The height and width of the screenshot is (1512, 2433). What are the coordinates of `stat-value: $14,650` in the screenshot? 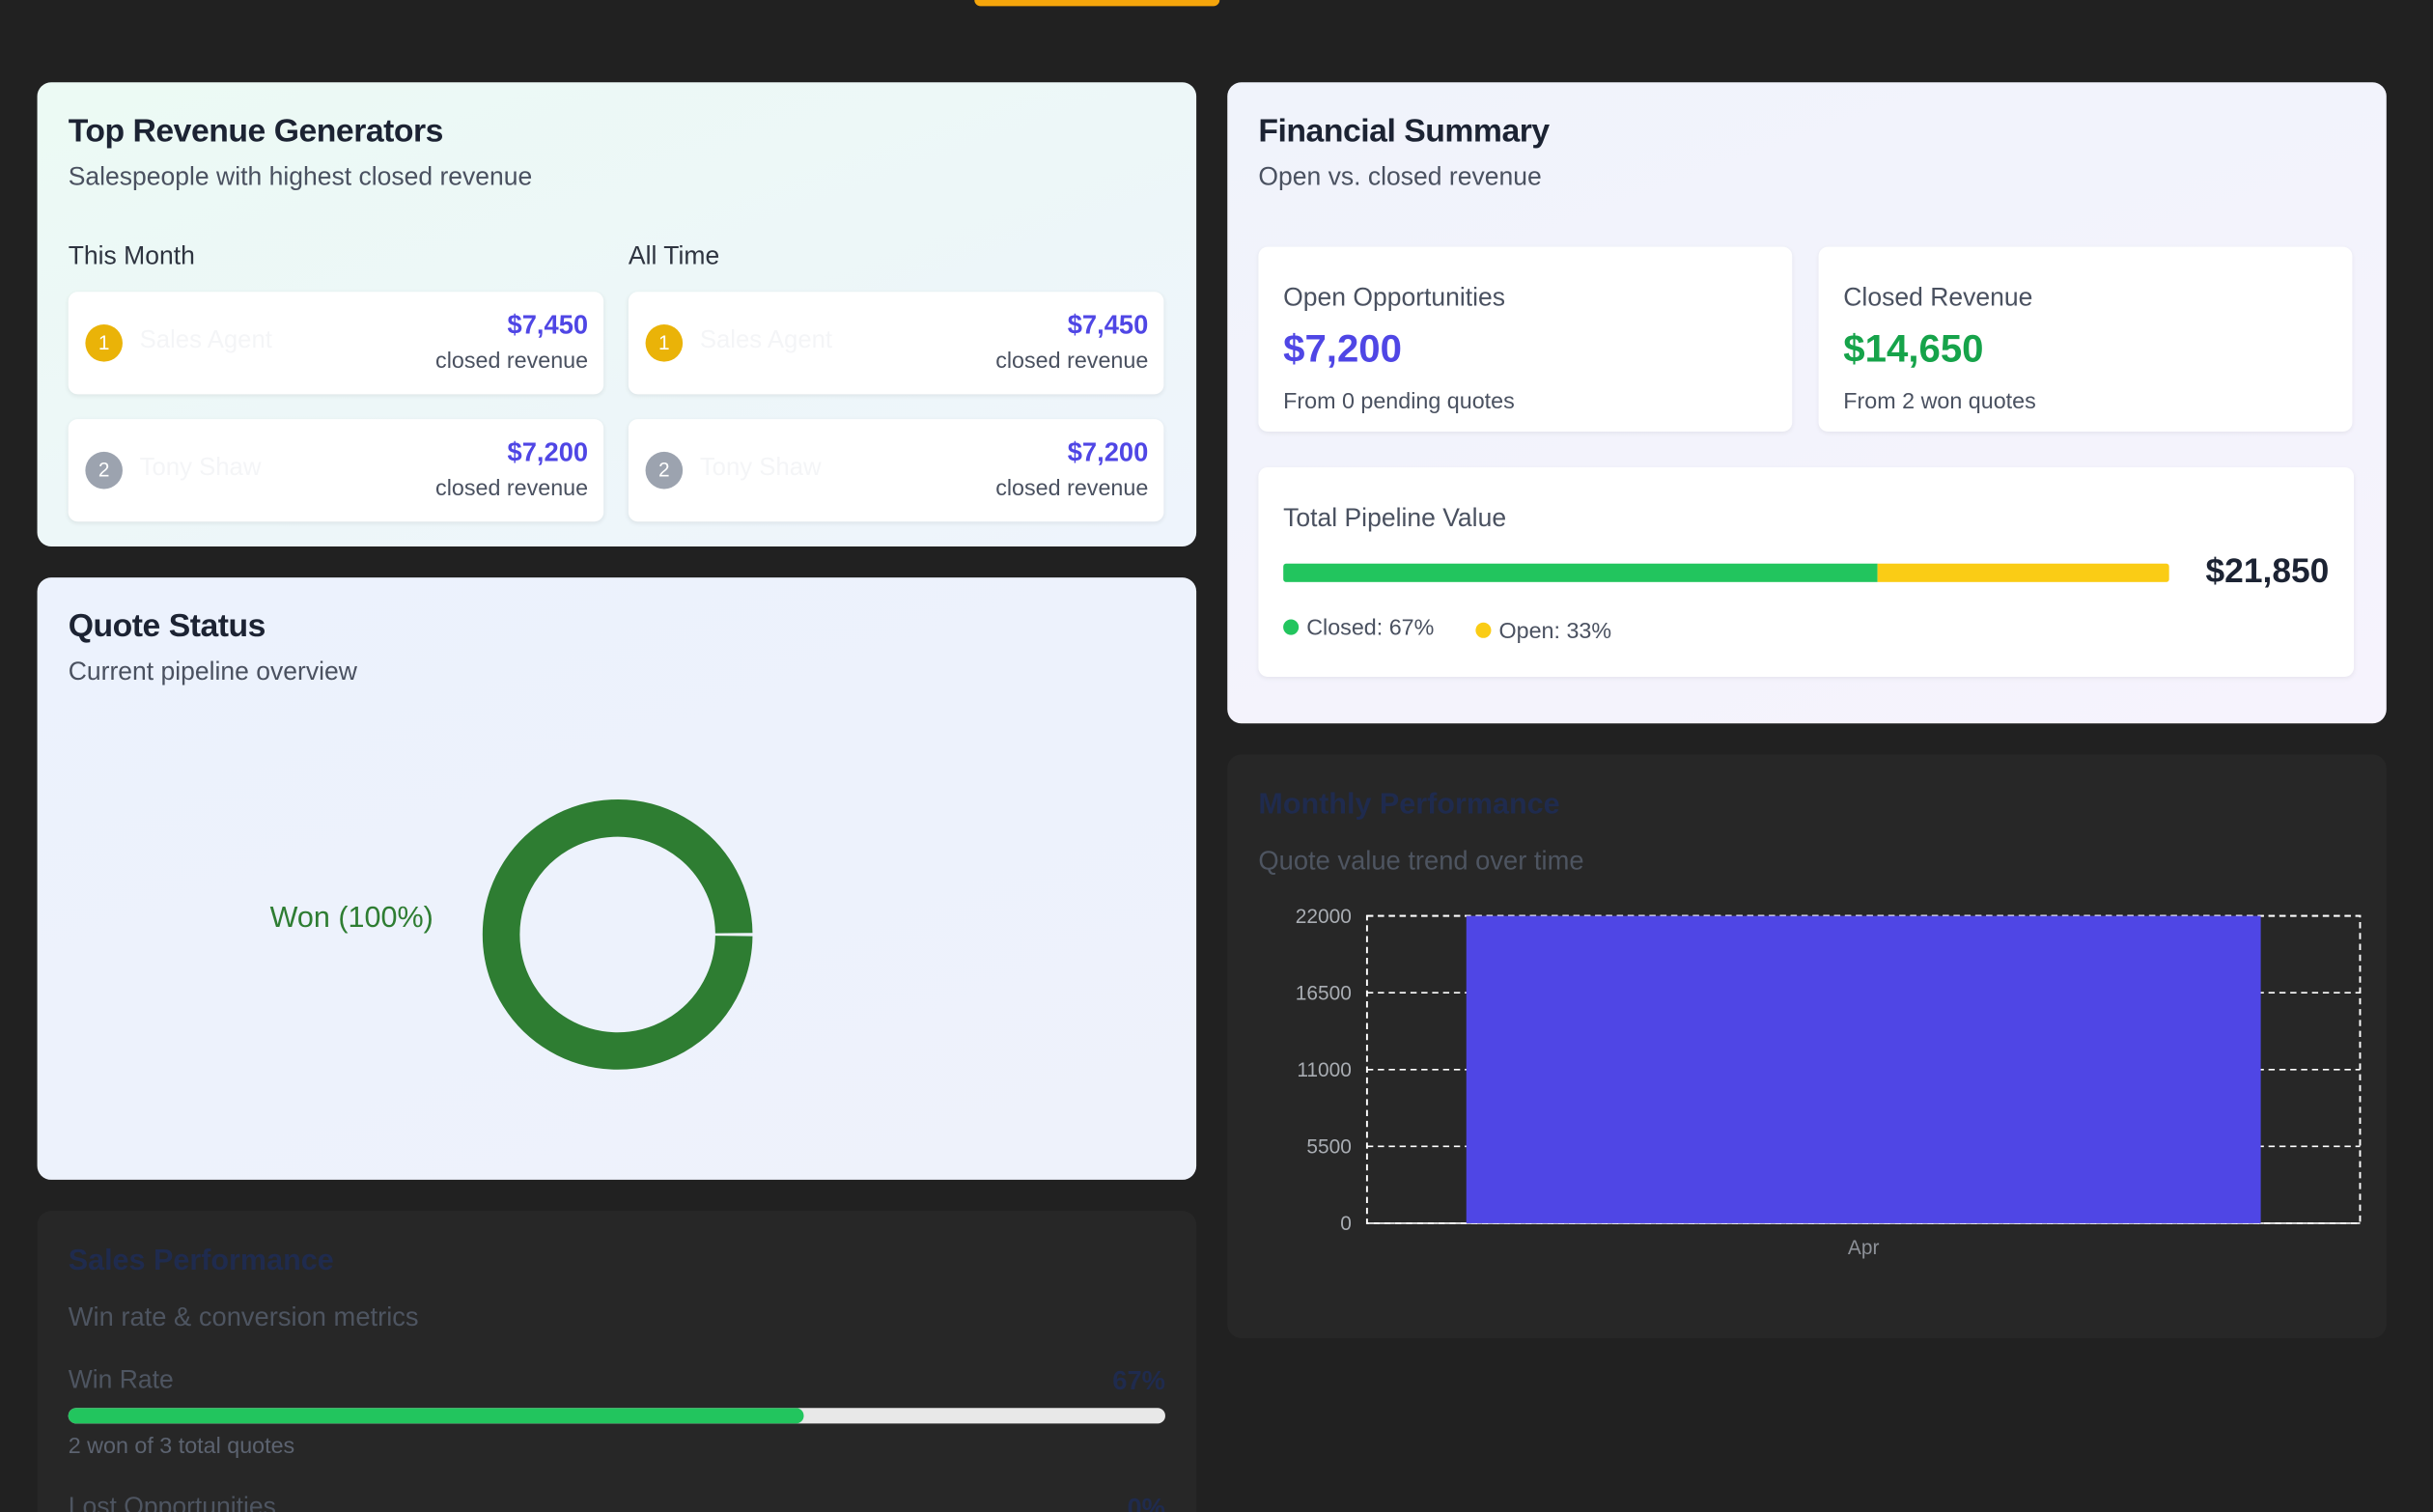 It's located at (1914, 350).